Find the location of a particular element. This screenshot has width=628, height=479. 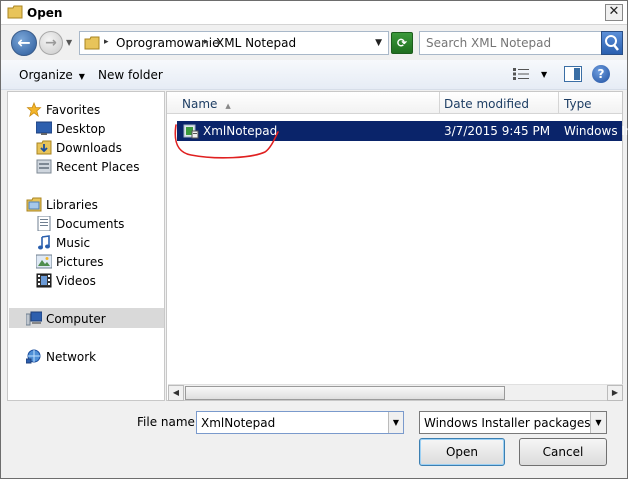

file-type-filter-value: Windows Installer packages (*.r is located at coordinates (515, 423).